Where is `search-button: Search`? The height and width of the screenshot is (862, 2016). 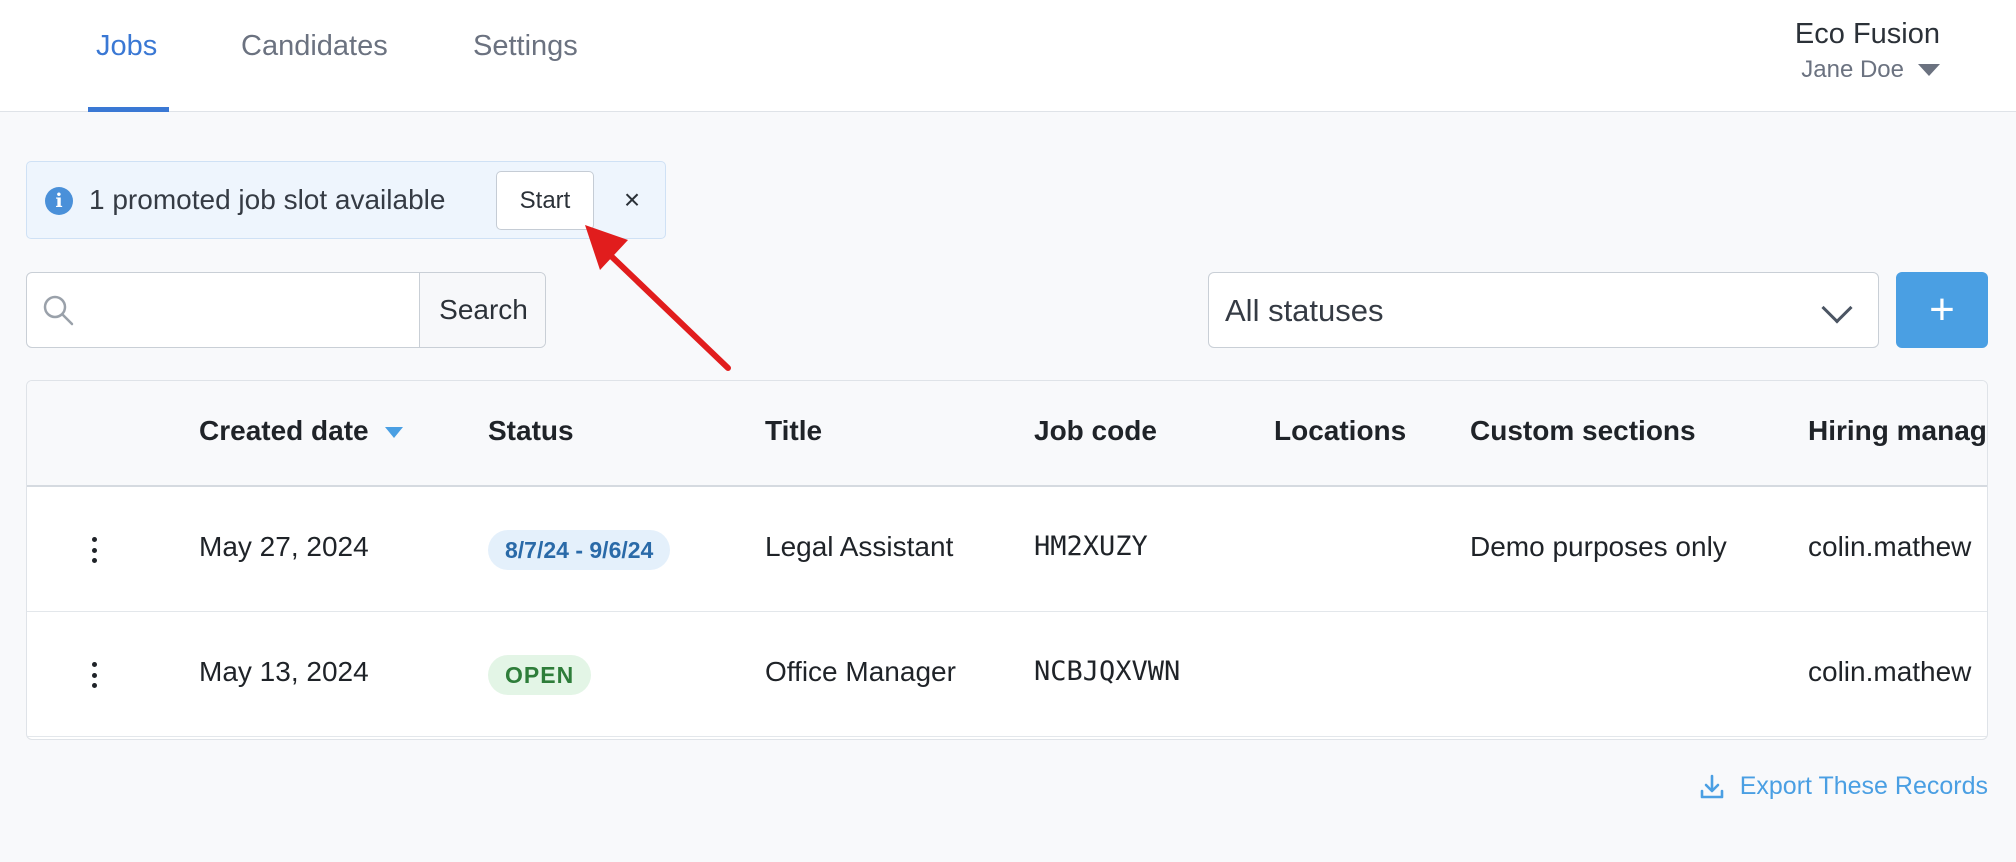 search-button: Search is located at coordinates (482, 310).